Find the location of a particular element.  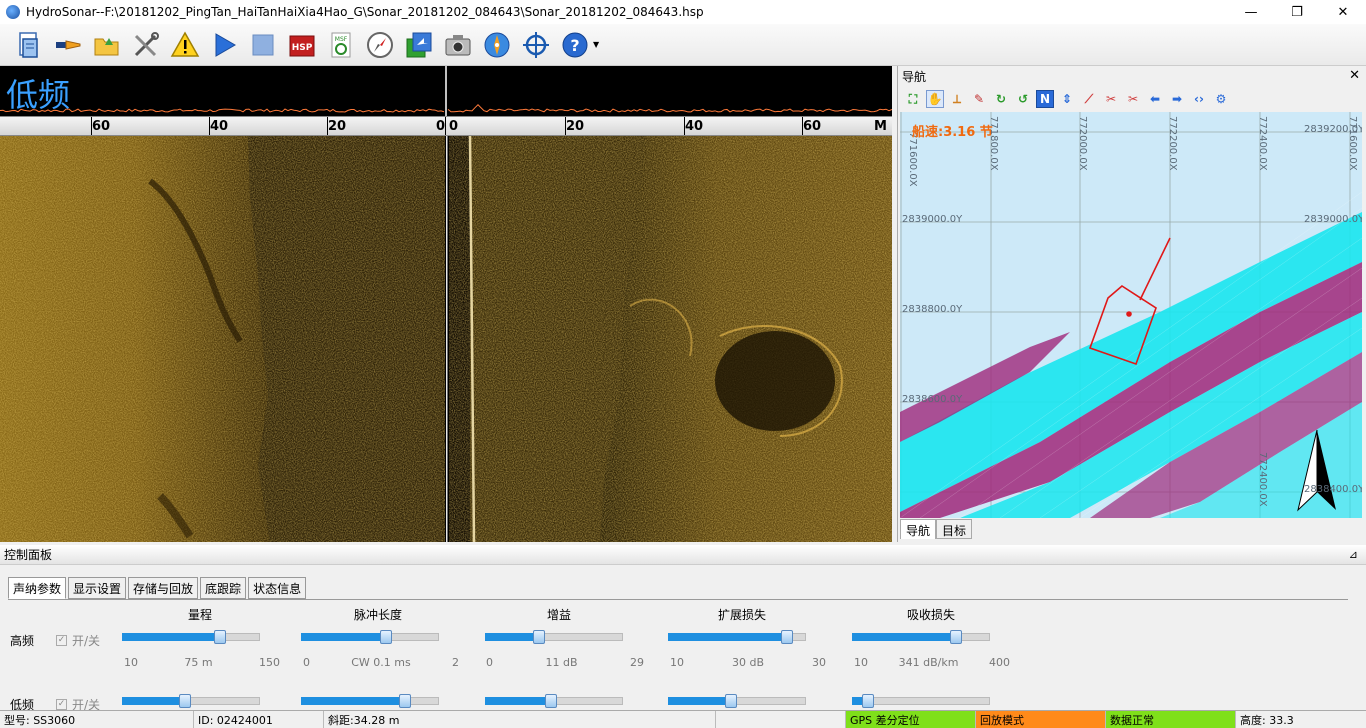

slider-high-spread is located at coordinates (737, 637).